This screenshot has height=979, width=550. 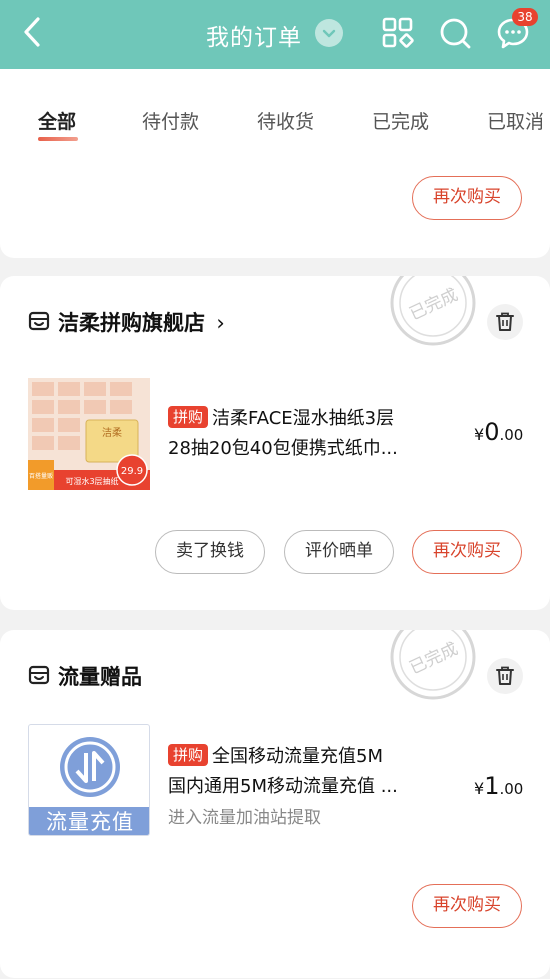 What do you see at coordinates (89, 821) in the screenshot?
I see `product-image-label: 流量充值` at bounding box center [89, 821].